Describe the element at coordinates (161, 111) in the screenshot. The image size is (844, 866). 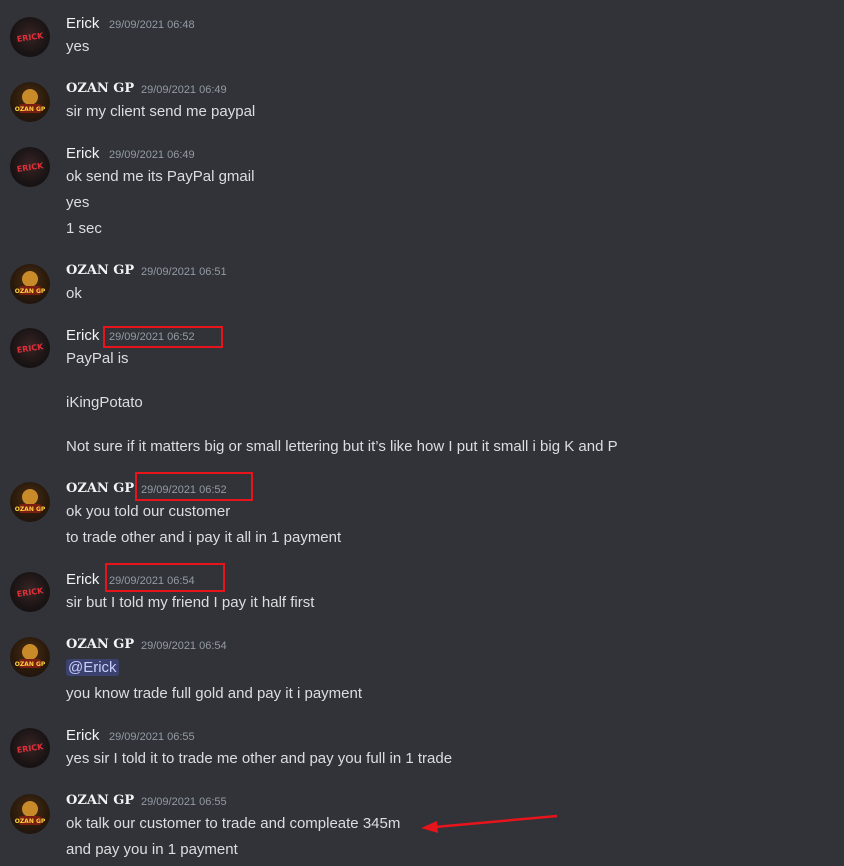
I see `message-text: sir my client send me paypal` at that location.